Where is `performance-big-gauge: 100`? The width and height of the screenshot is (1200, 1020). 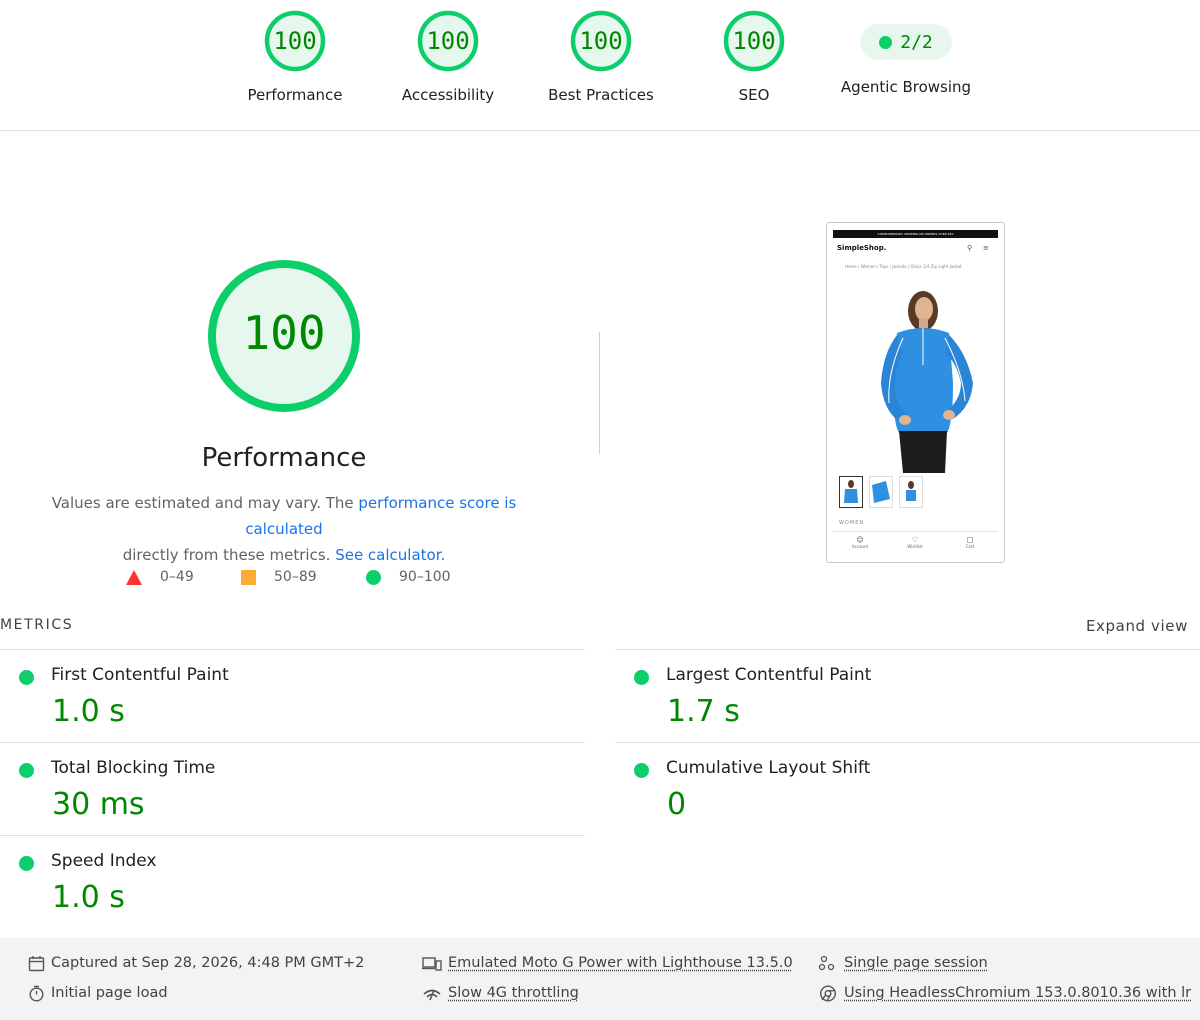
performance-big-gauge: 100 is located at coordinates (284, 336).